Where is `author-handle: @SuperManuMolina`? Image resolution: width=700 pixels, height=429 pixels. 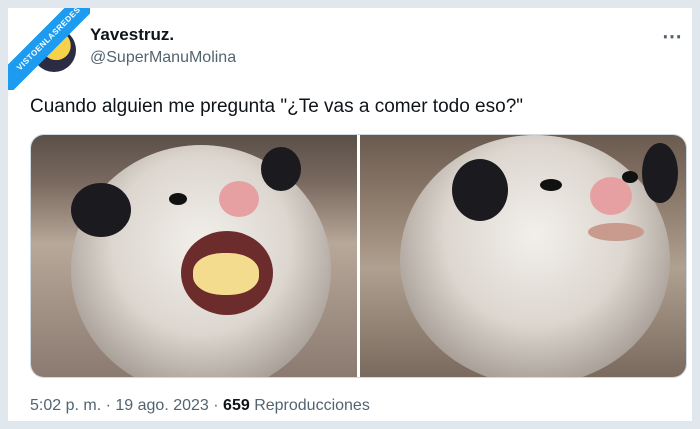 author-handle: @SuperManuMolina is located at coordinates (163, 58).